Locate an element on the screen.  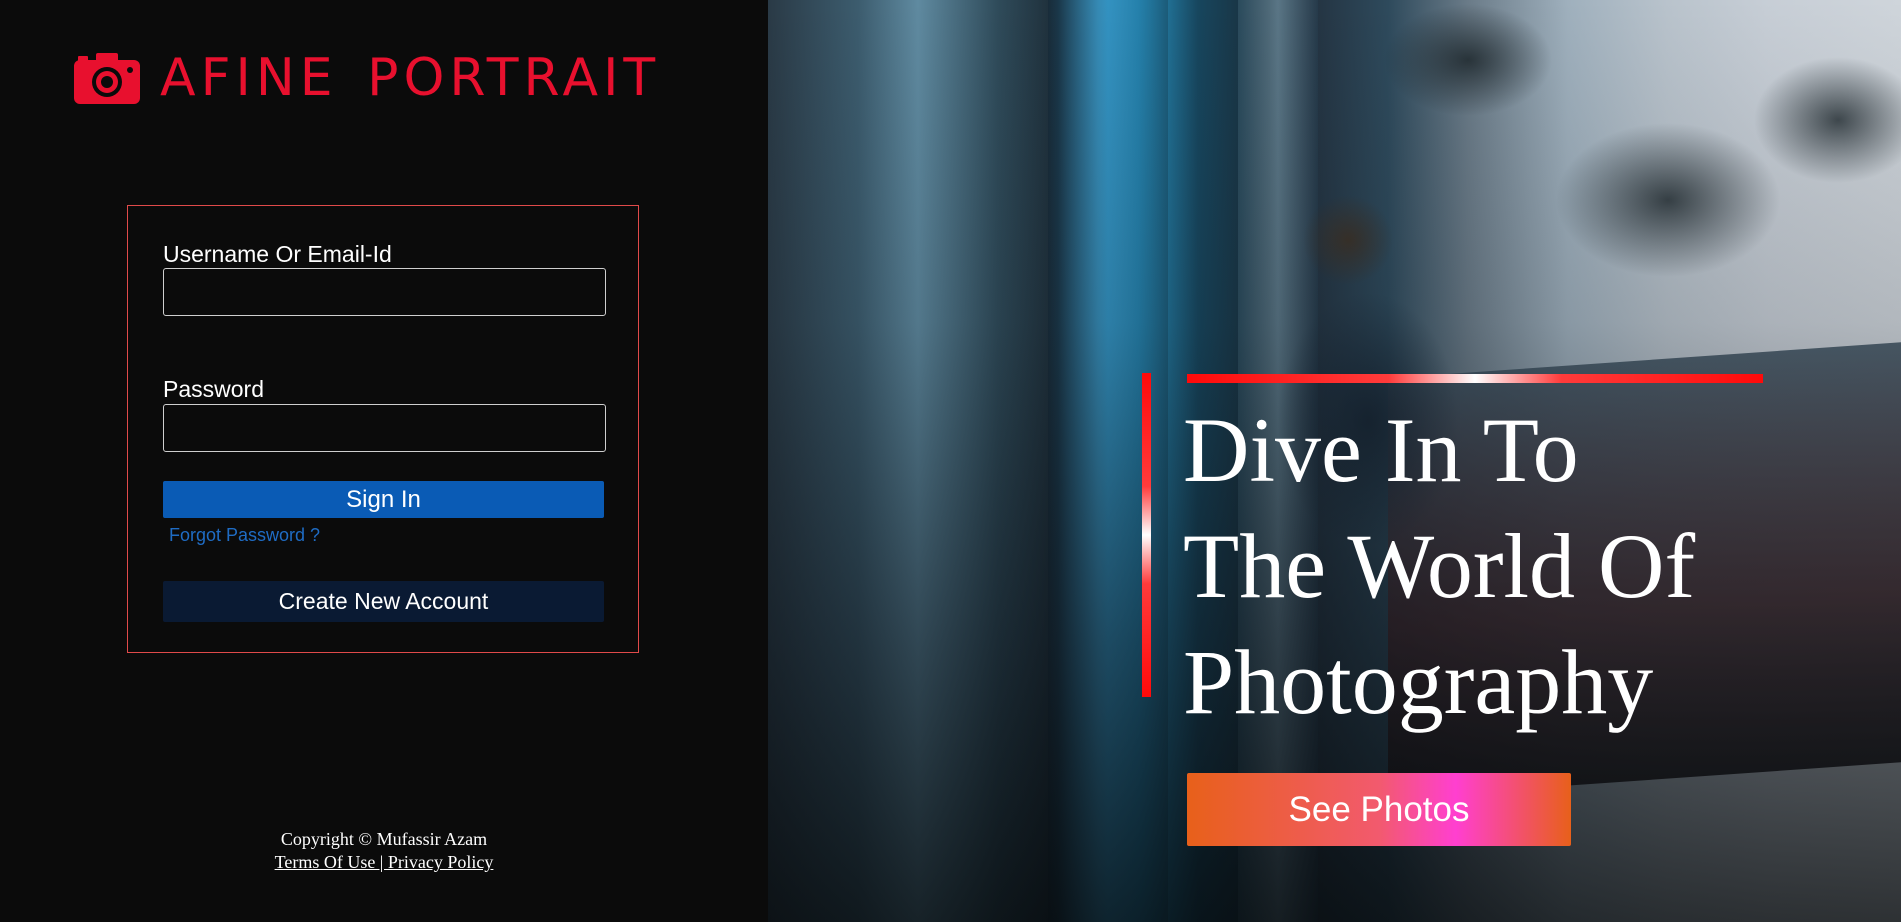
username-input is located at coordinates (384, 292).